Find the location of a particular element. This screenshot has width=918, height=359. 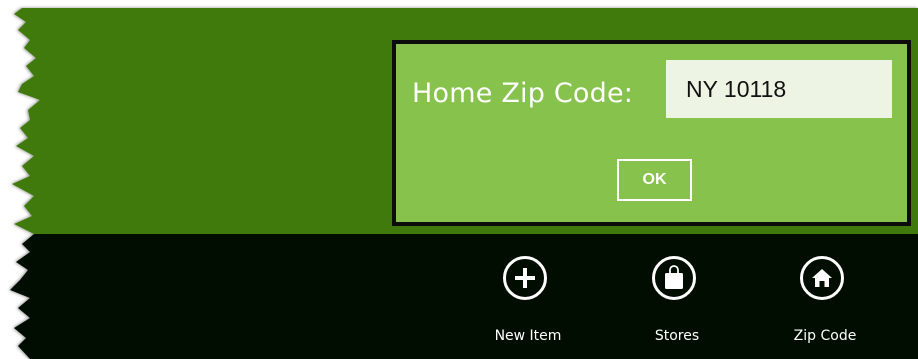

new-item-circle is located at coordinates (525, 278).